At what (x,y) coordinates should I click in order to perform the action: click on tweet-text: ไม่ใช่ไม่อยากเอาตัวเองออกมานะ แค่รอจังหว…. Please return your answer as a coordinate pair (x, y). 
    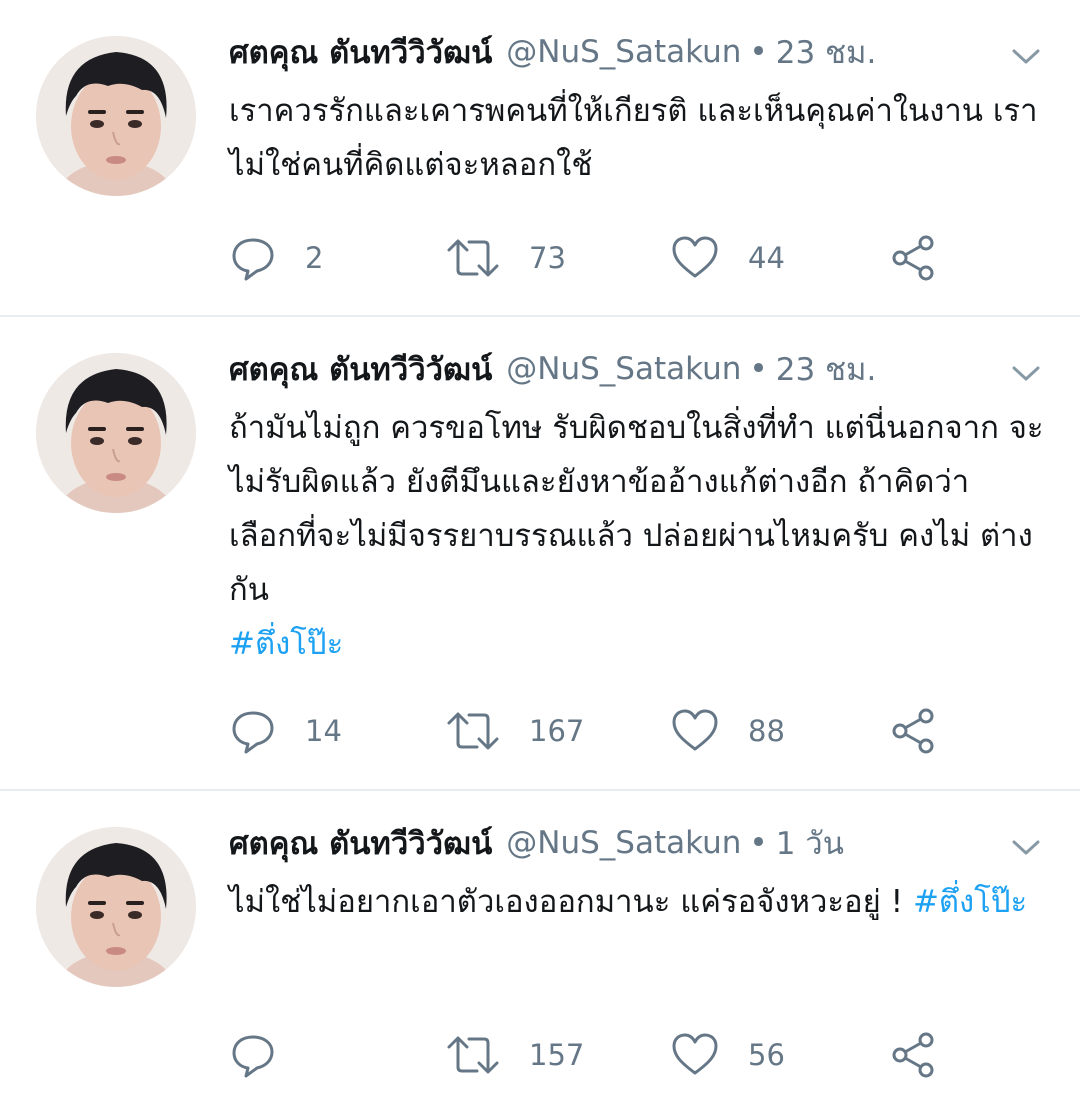
    Looking at the image, I should click on (636, 902).